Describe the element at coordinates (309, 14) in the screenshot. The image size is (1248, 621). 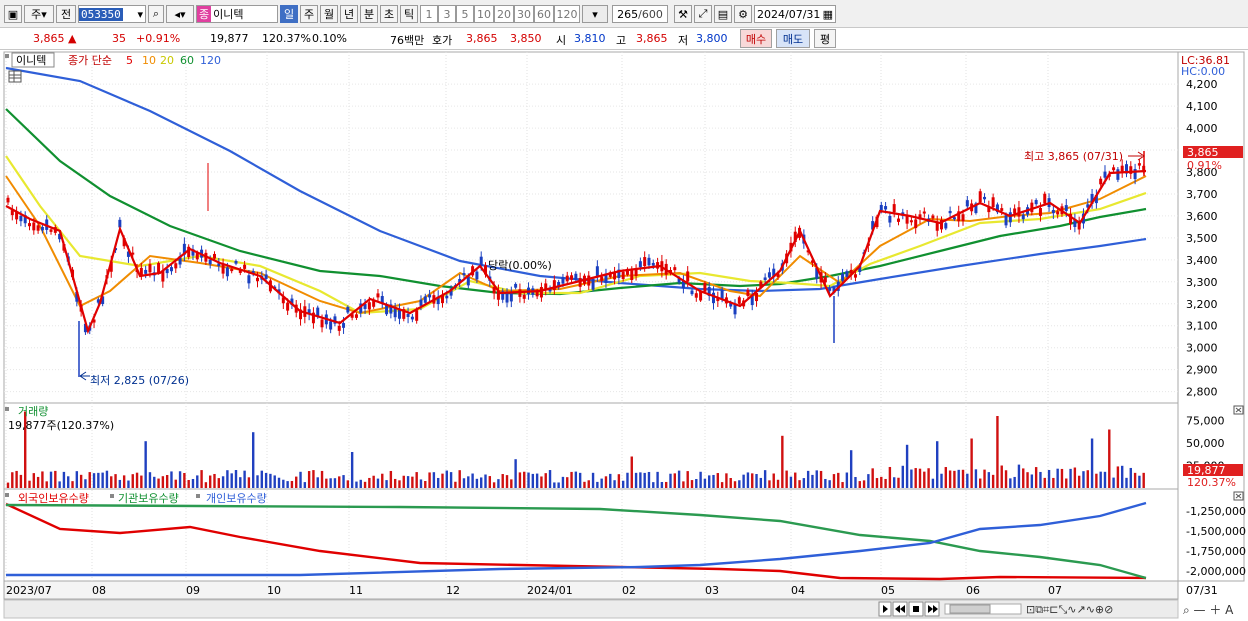
I see `period-week: 주` at that location.